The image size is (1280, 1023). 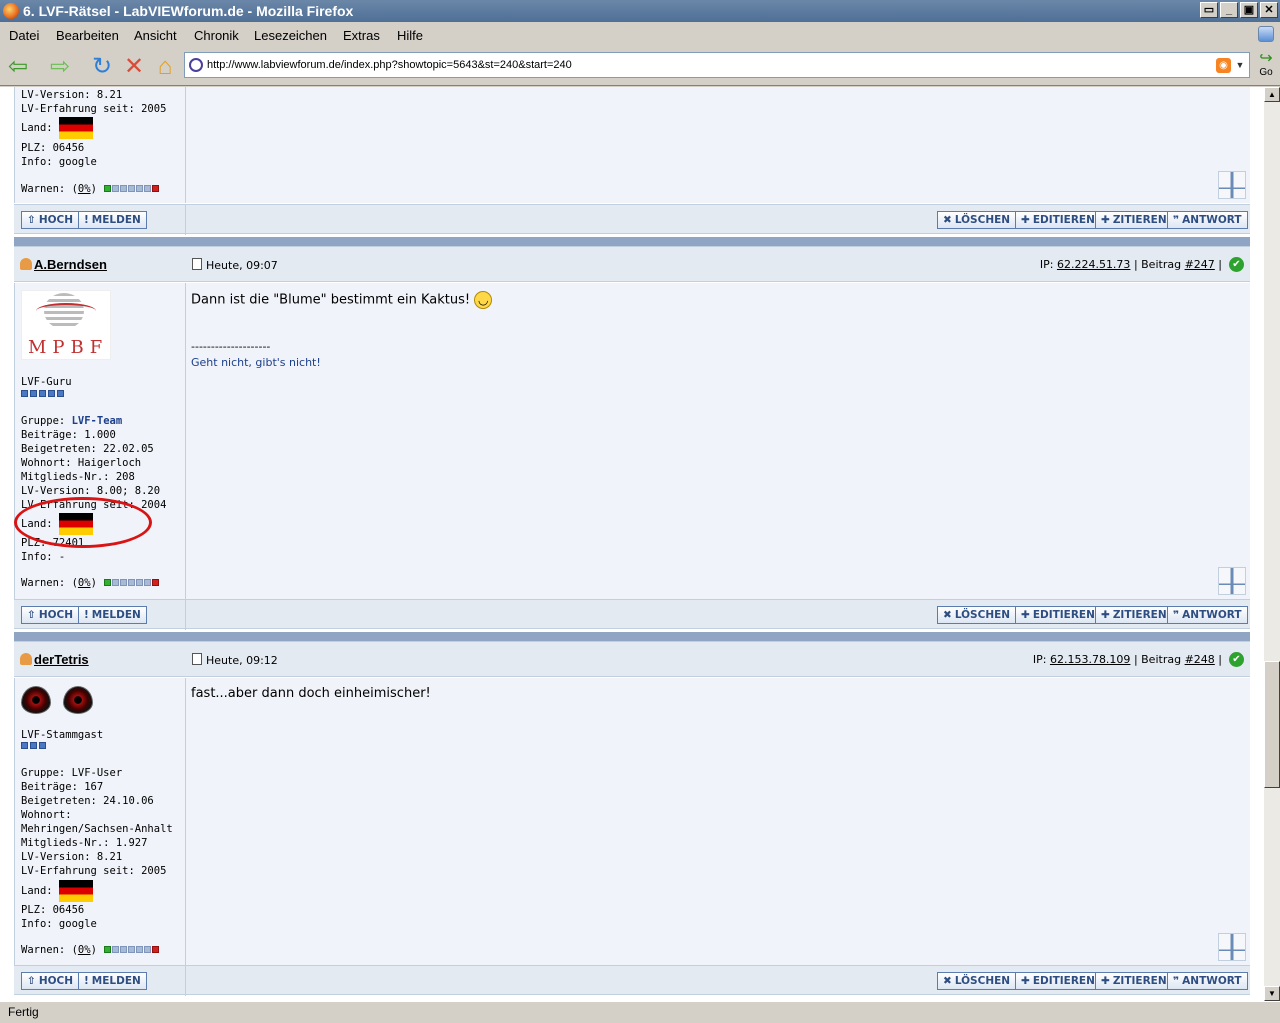 I want to click on maximize-button: ▣, so click(x=1249, y=10).